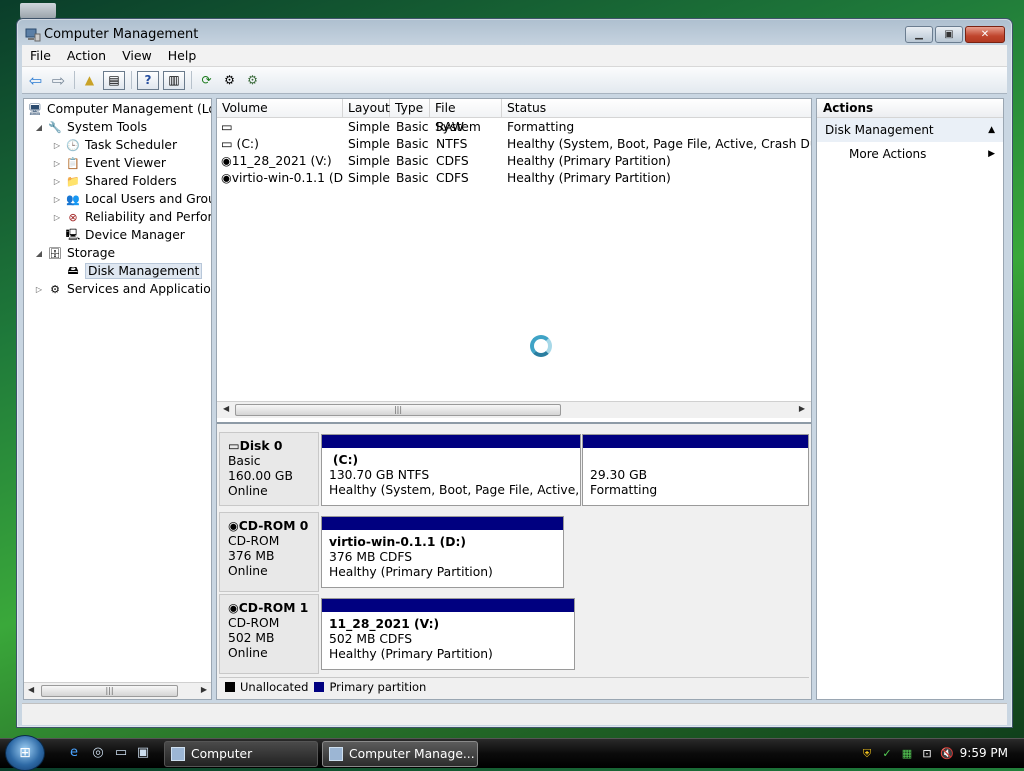  Describe the element at coordinates (514, 127) in the screenshot. I see `volume-row: ▭ Simple Basic RAW Formatting` at that location.